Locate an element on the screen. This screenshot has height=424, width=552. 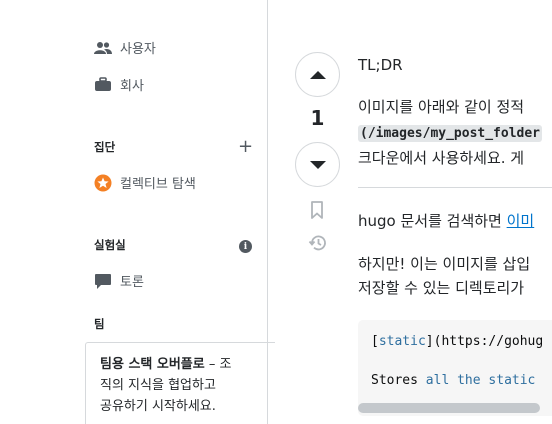
sidebar-item-companies: 회사 is located at coordinates (119, 84).